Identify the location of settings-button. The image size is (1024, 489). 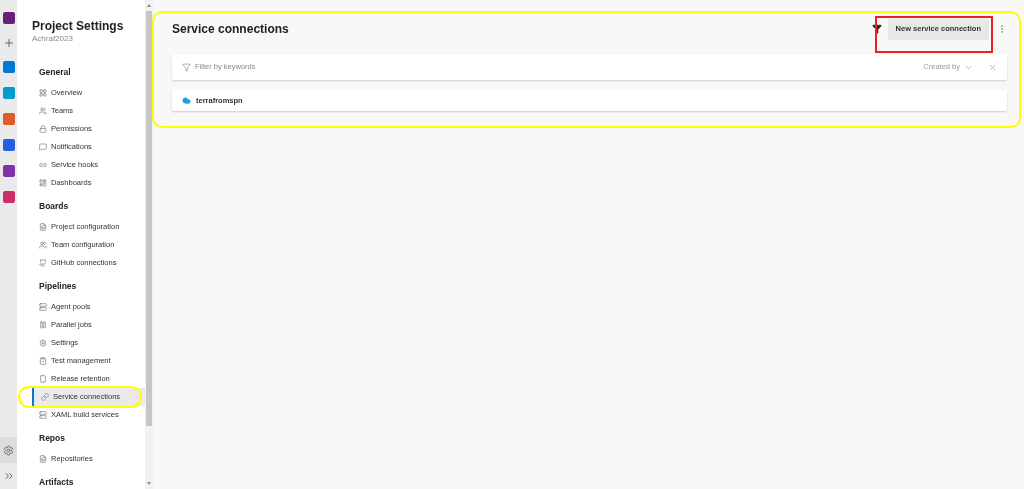
(8, 450).